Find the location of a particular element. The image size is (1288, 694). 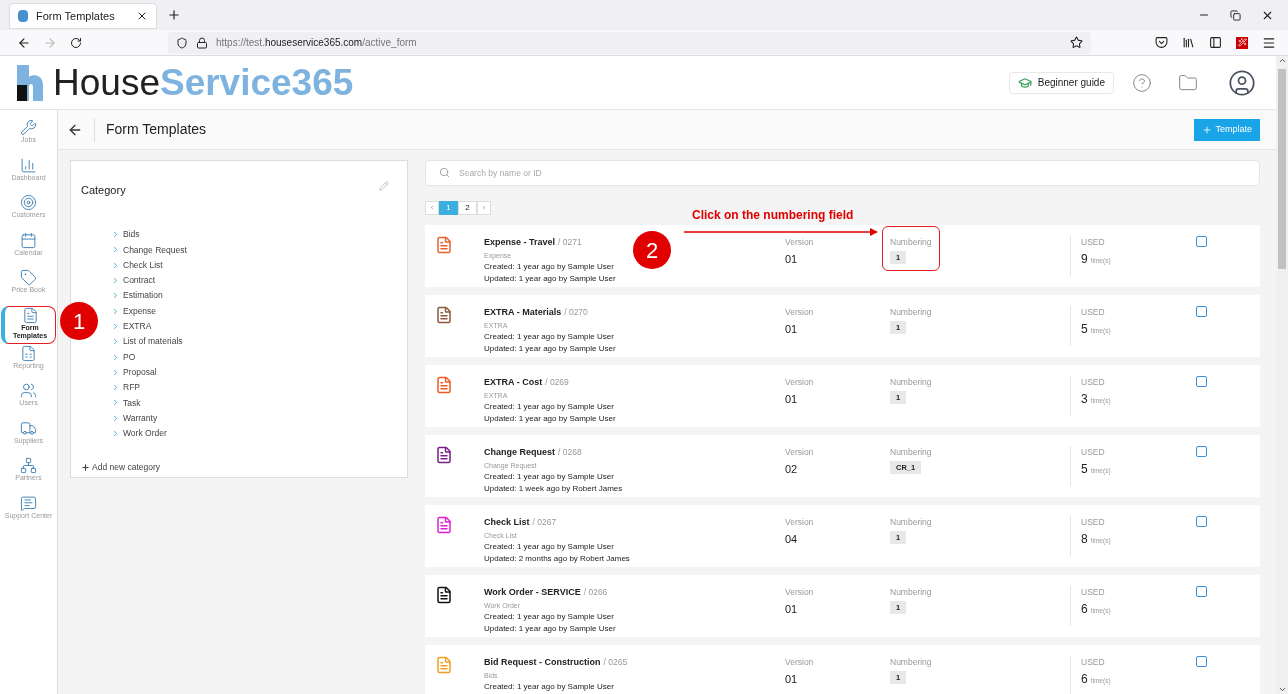

category-item: Bids is located at coordinates (259, 235).